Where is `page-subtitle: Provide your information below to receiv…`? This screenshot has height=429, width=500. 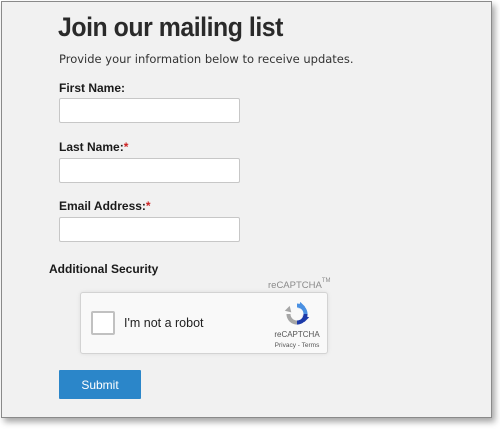 page-subtitle: Provide your information below to receiv… is located at coordinates (206, 59).